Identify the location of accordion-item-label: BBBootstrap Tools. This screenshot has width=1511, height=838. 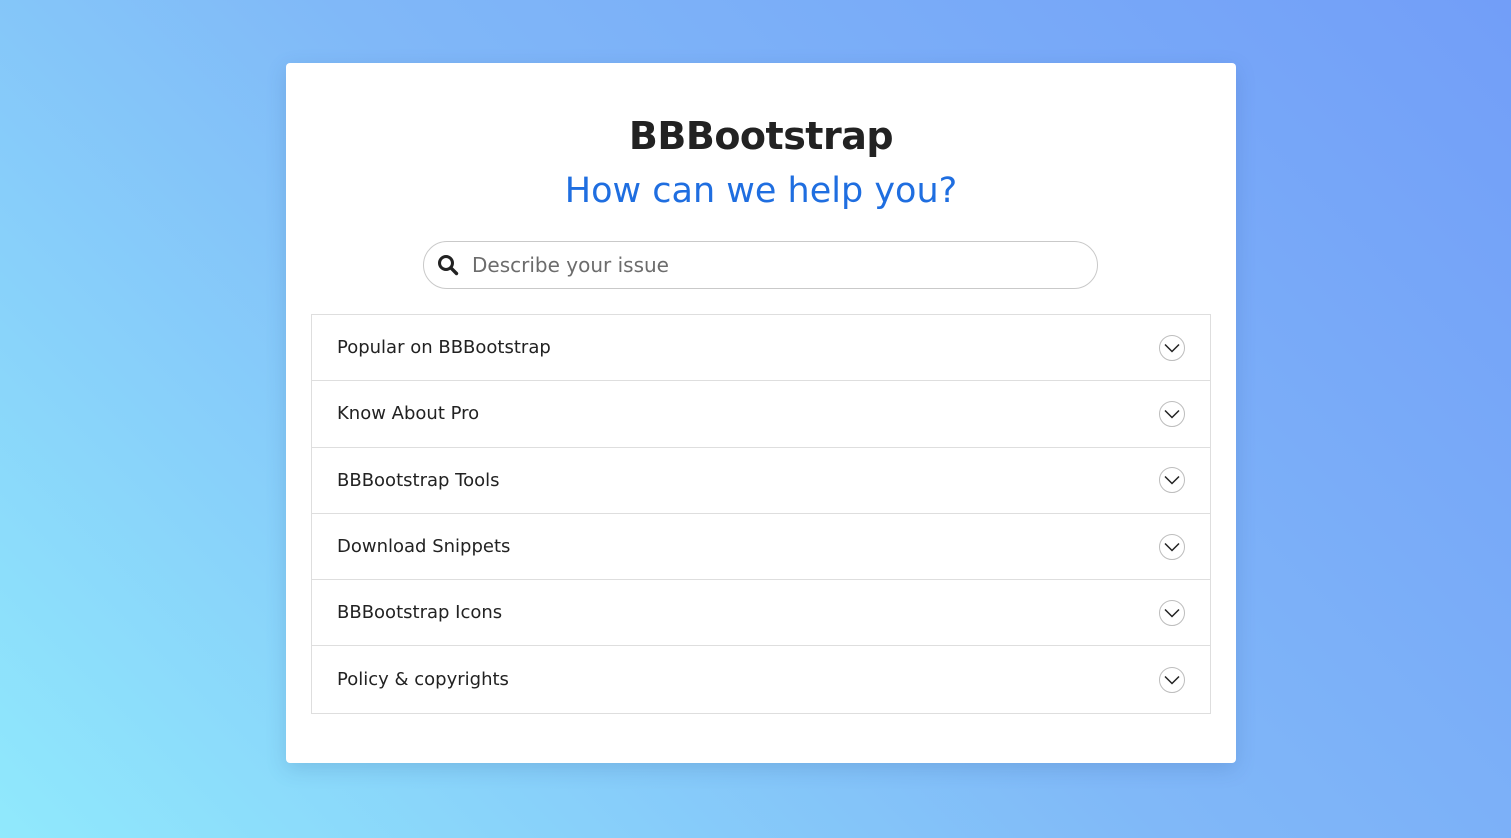
(418, 480).